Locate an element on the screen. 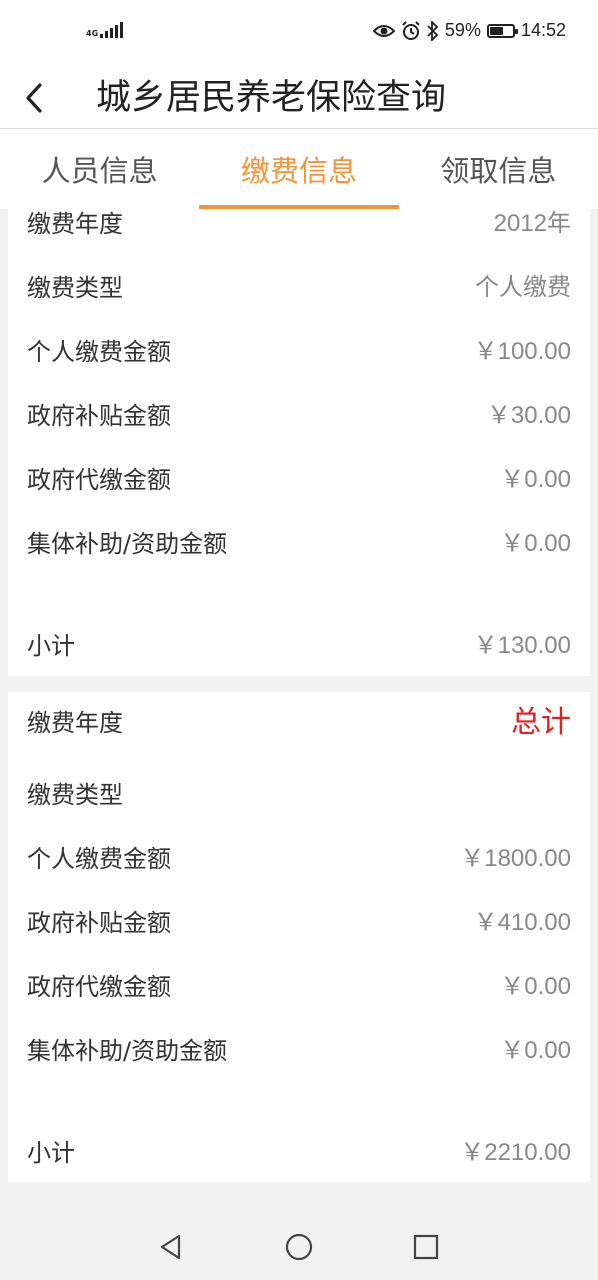  nav-recents-button is located at coordinates (426, 1247).